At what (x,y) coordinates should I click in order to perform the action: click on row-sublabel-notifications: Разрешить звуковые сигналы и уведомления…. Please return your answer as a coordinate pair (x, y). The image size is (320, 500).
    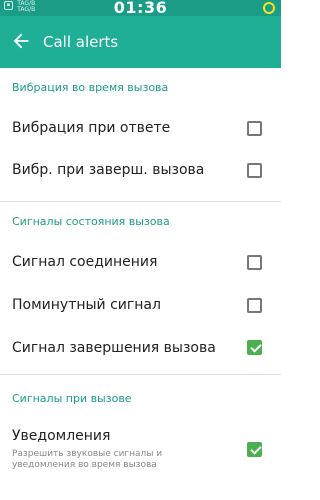
    Looking at the image, I should click on (87, 459).